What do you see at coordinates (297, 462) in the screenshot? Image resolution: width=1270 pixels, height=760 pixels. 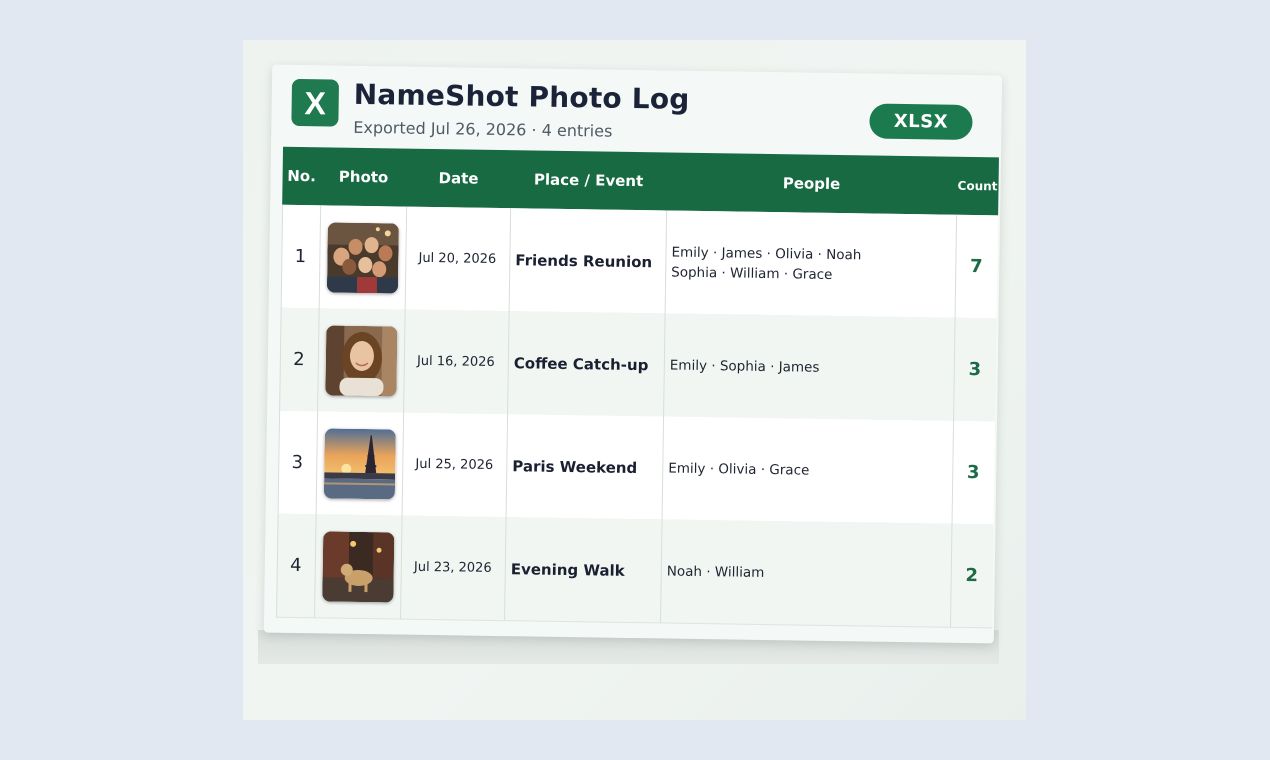 I see `row-number: 3` at bounding box center [297, 462].